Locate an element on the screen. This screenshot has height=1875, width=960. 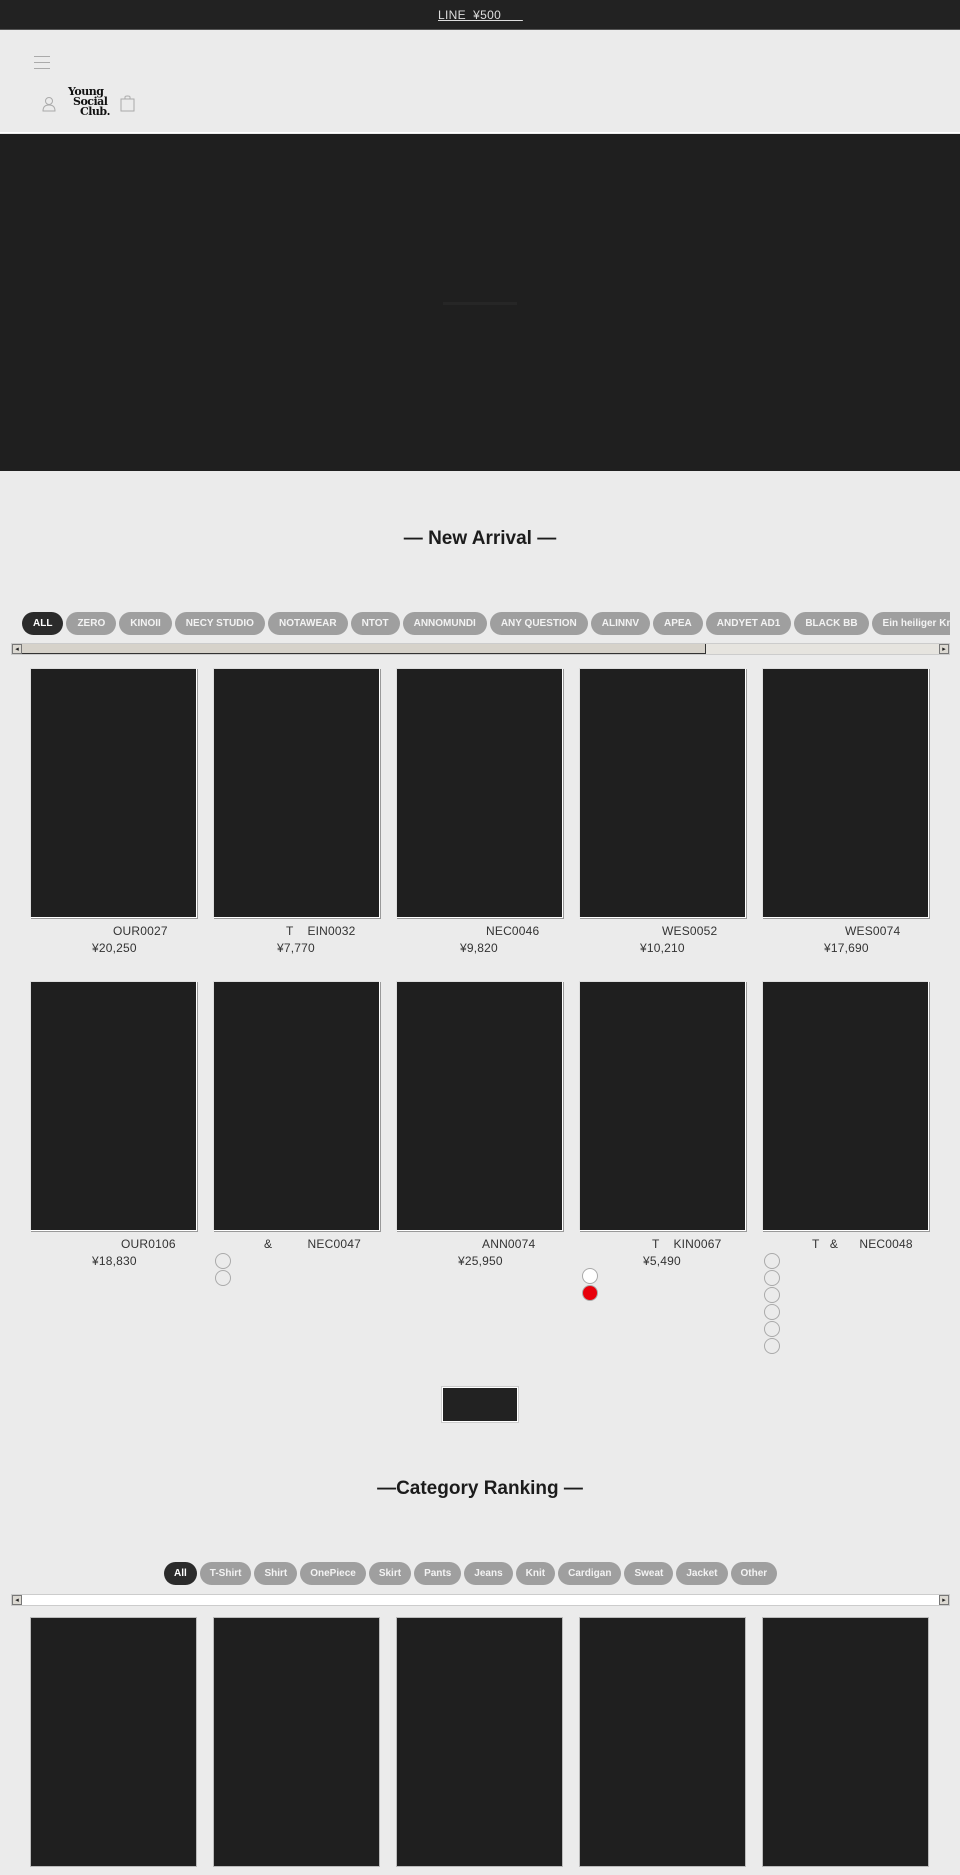
brand-tab: ANNOMUNDI is located at coordinates (444, 623).